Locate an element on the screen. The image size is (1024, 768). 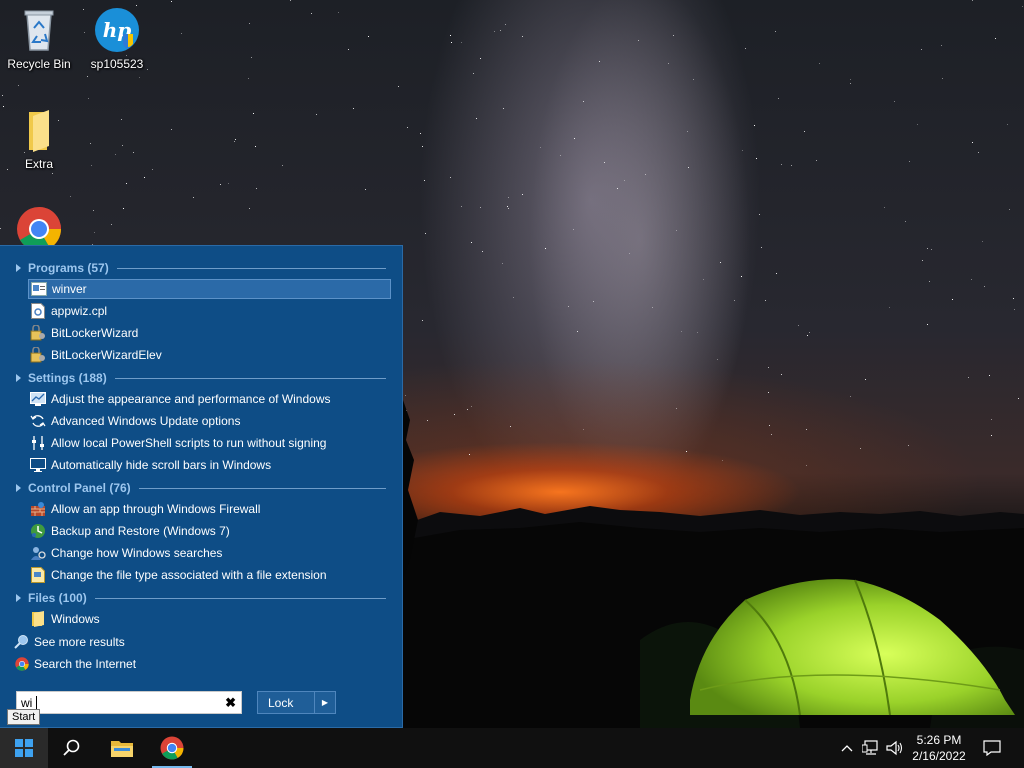
speaker-icon is located at coordinates (894, 748).